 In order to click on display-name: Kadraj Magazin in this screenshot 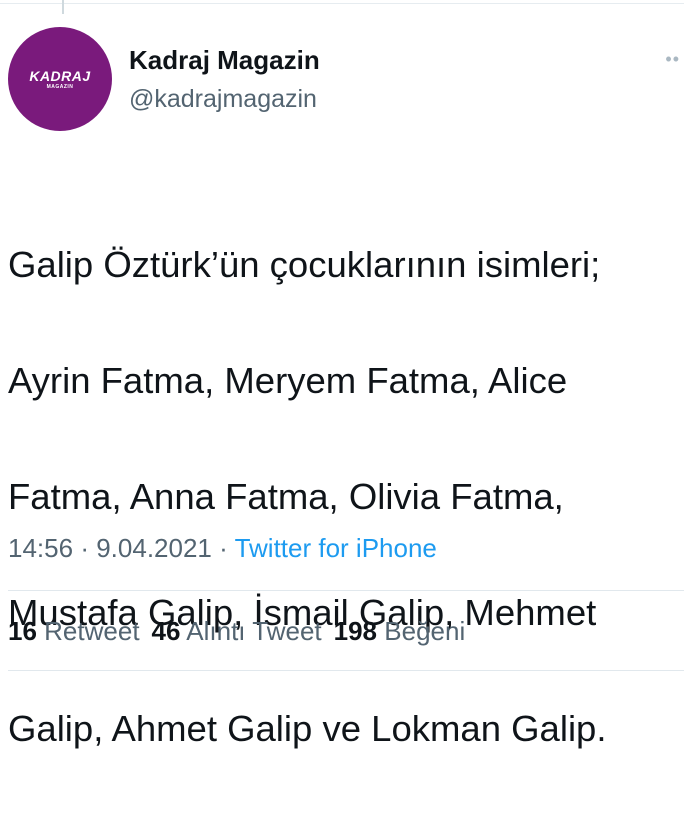, I will do `click(224, 60)`.